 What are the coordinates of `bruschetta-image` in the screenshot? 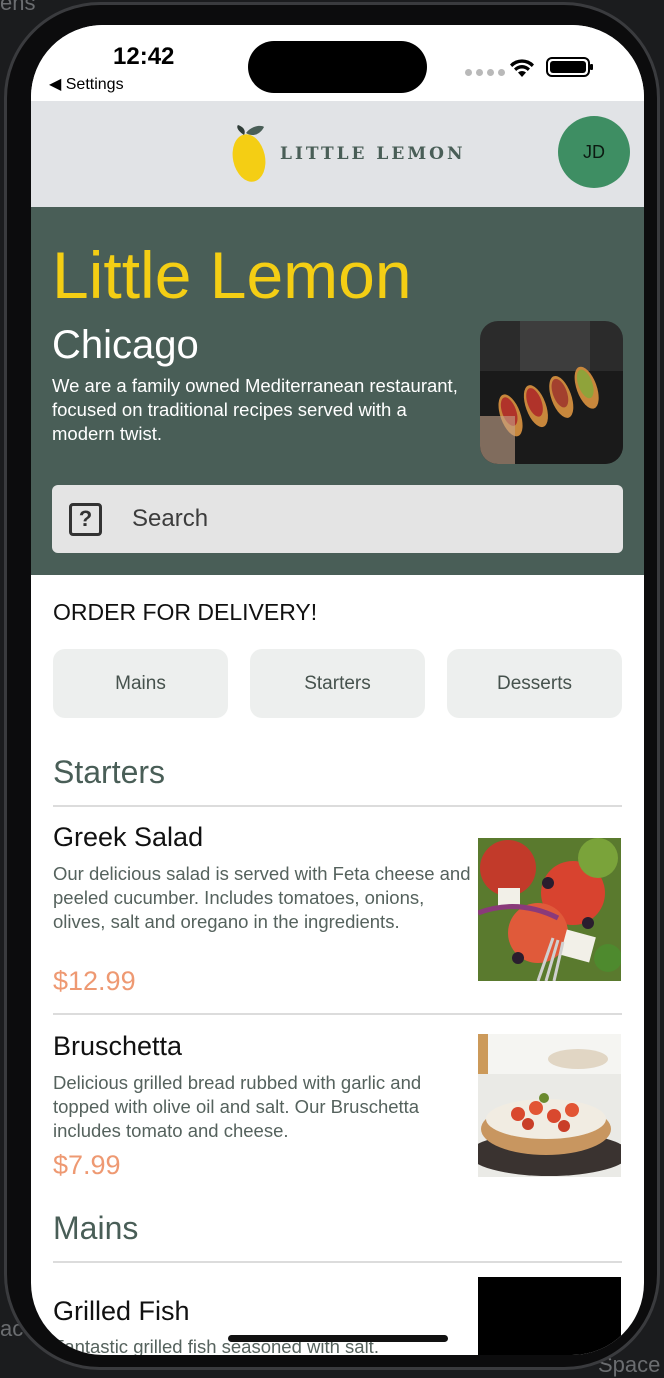 It's located at (549, 1105).